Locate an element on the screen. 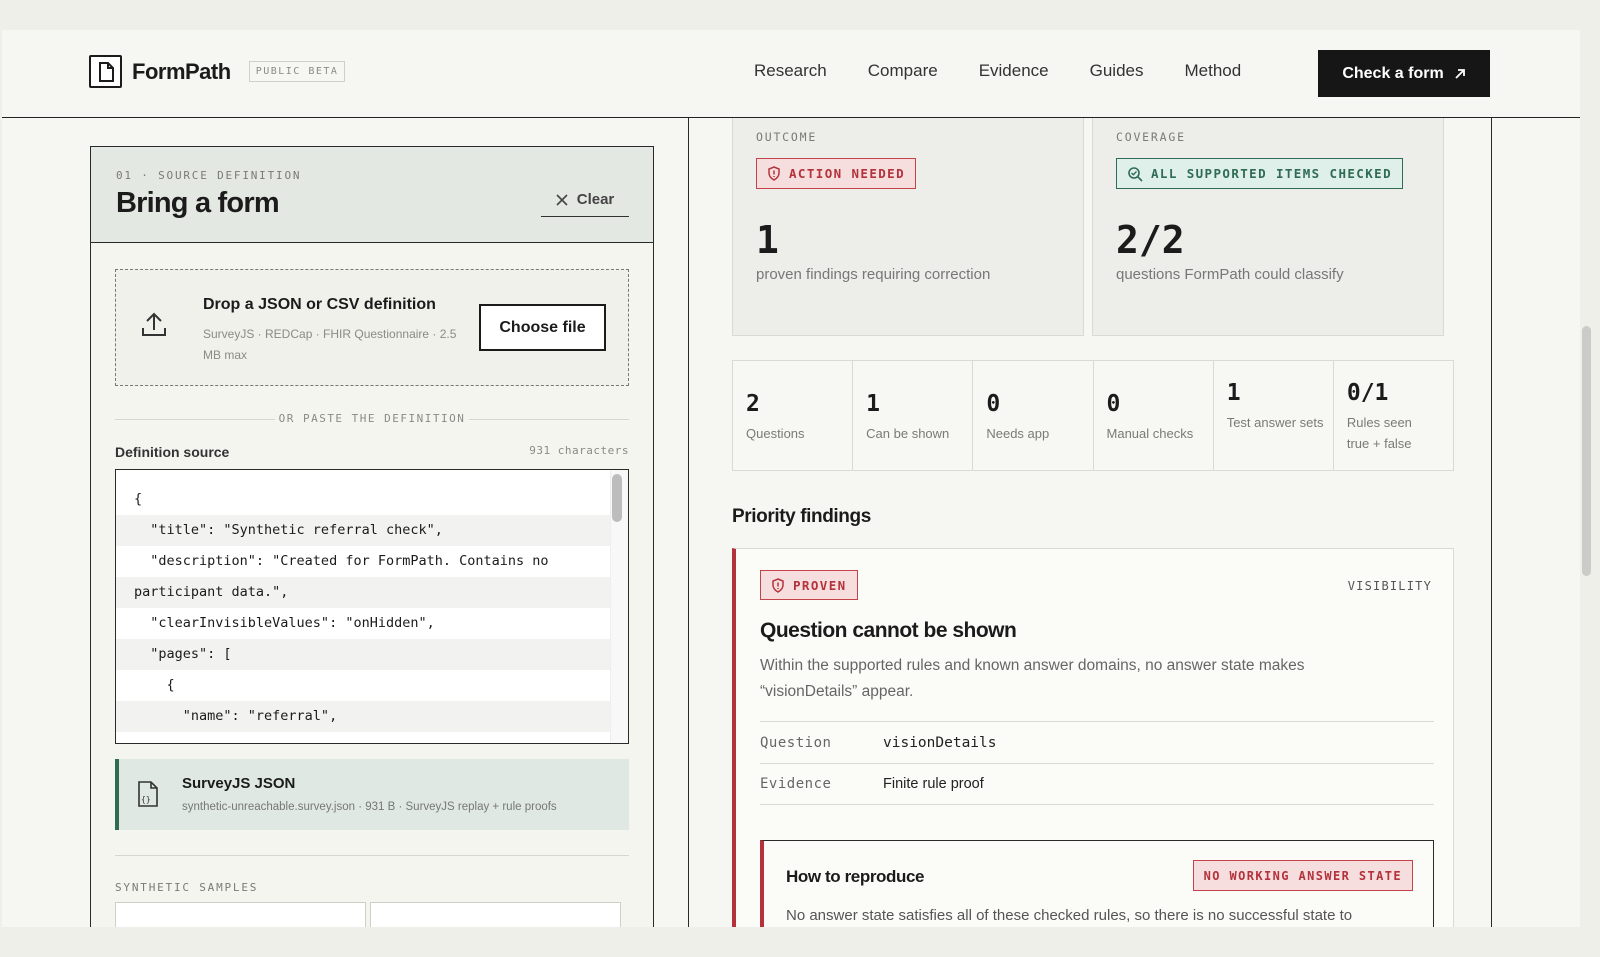 The image size is (1600, 957). metric-label: Needs app is located at coordinates (1018, 433).